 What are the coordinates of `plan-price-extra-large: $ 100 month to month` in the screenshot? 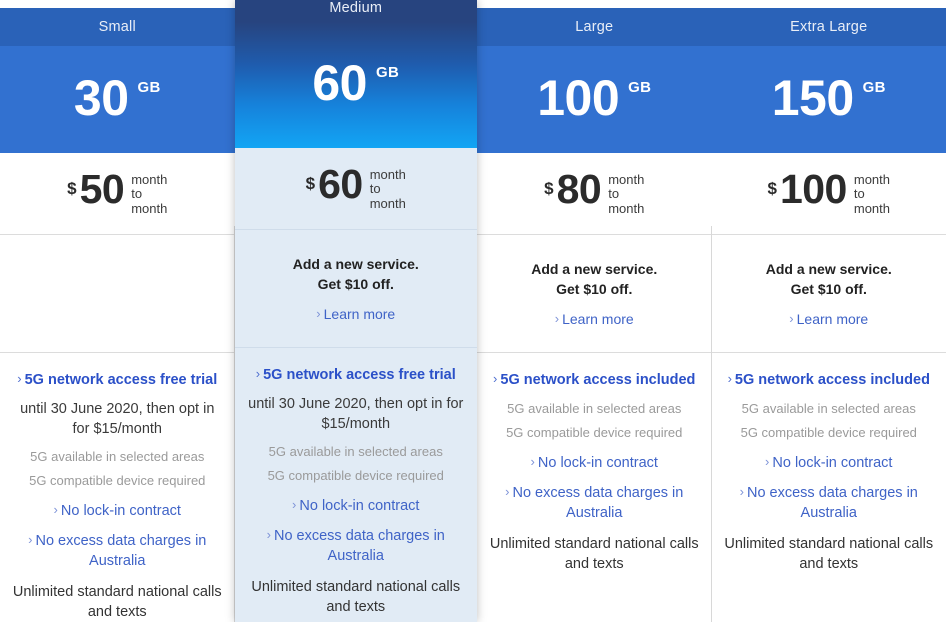 It's located at (828, 194).